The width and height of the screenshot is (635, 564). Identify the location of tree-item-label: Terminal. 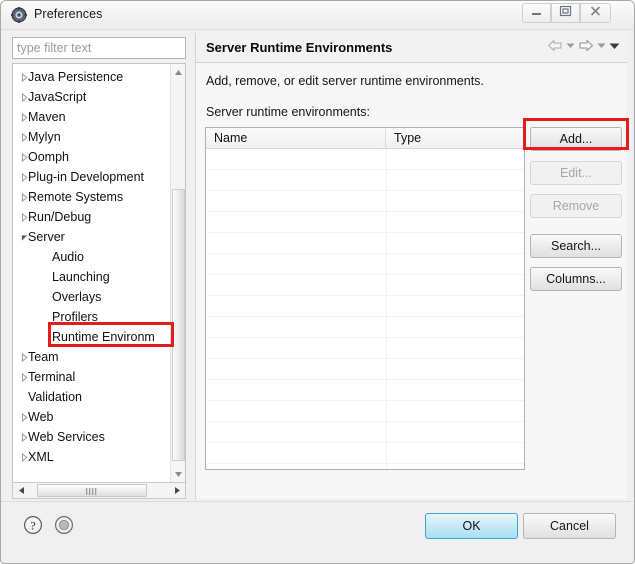
(52, 377).